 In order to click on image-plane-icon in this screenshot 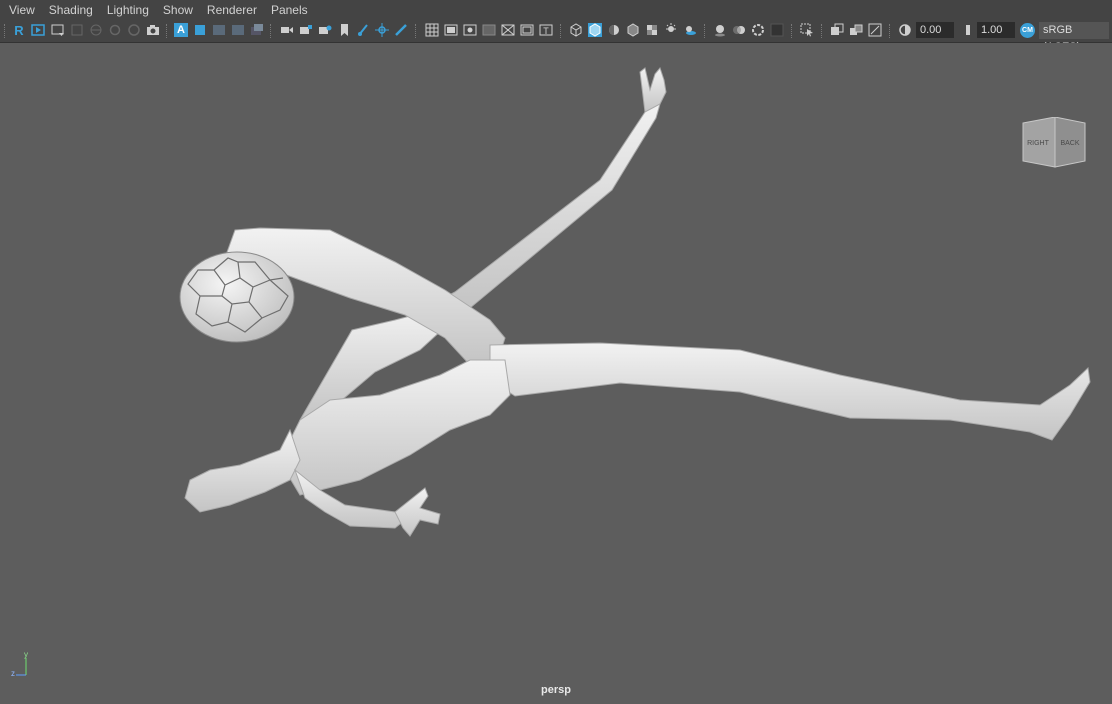, I will do `click(58, 30)`.